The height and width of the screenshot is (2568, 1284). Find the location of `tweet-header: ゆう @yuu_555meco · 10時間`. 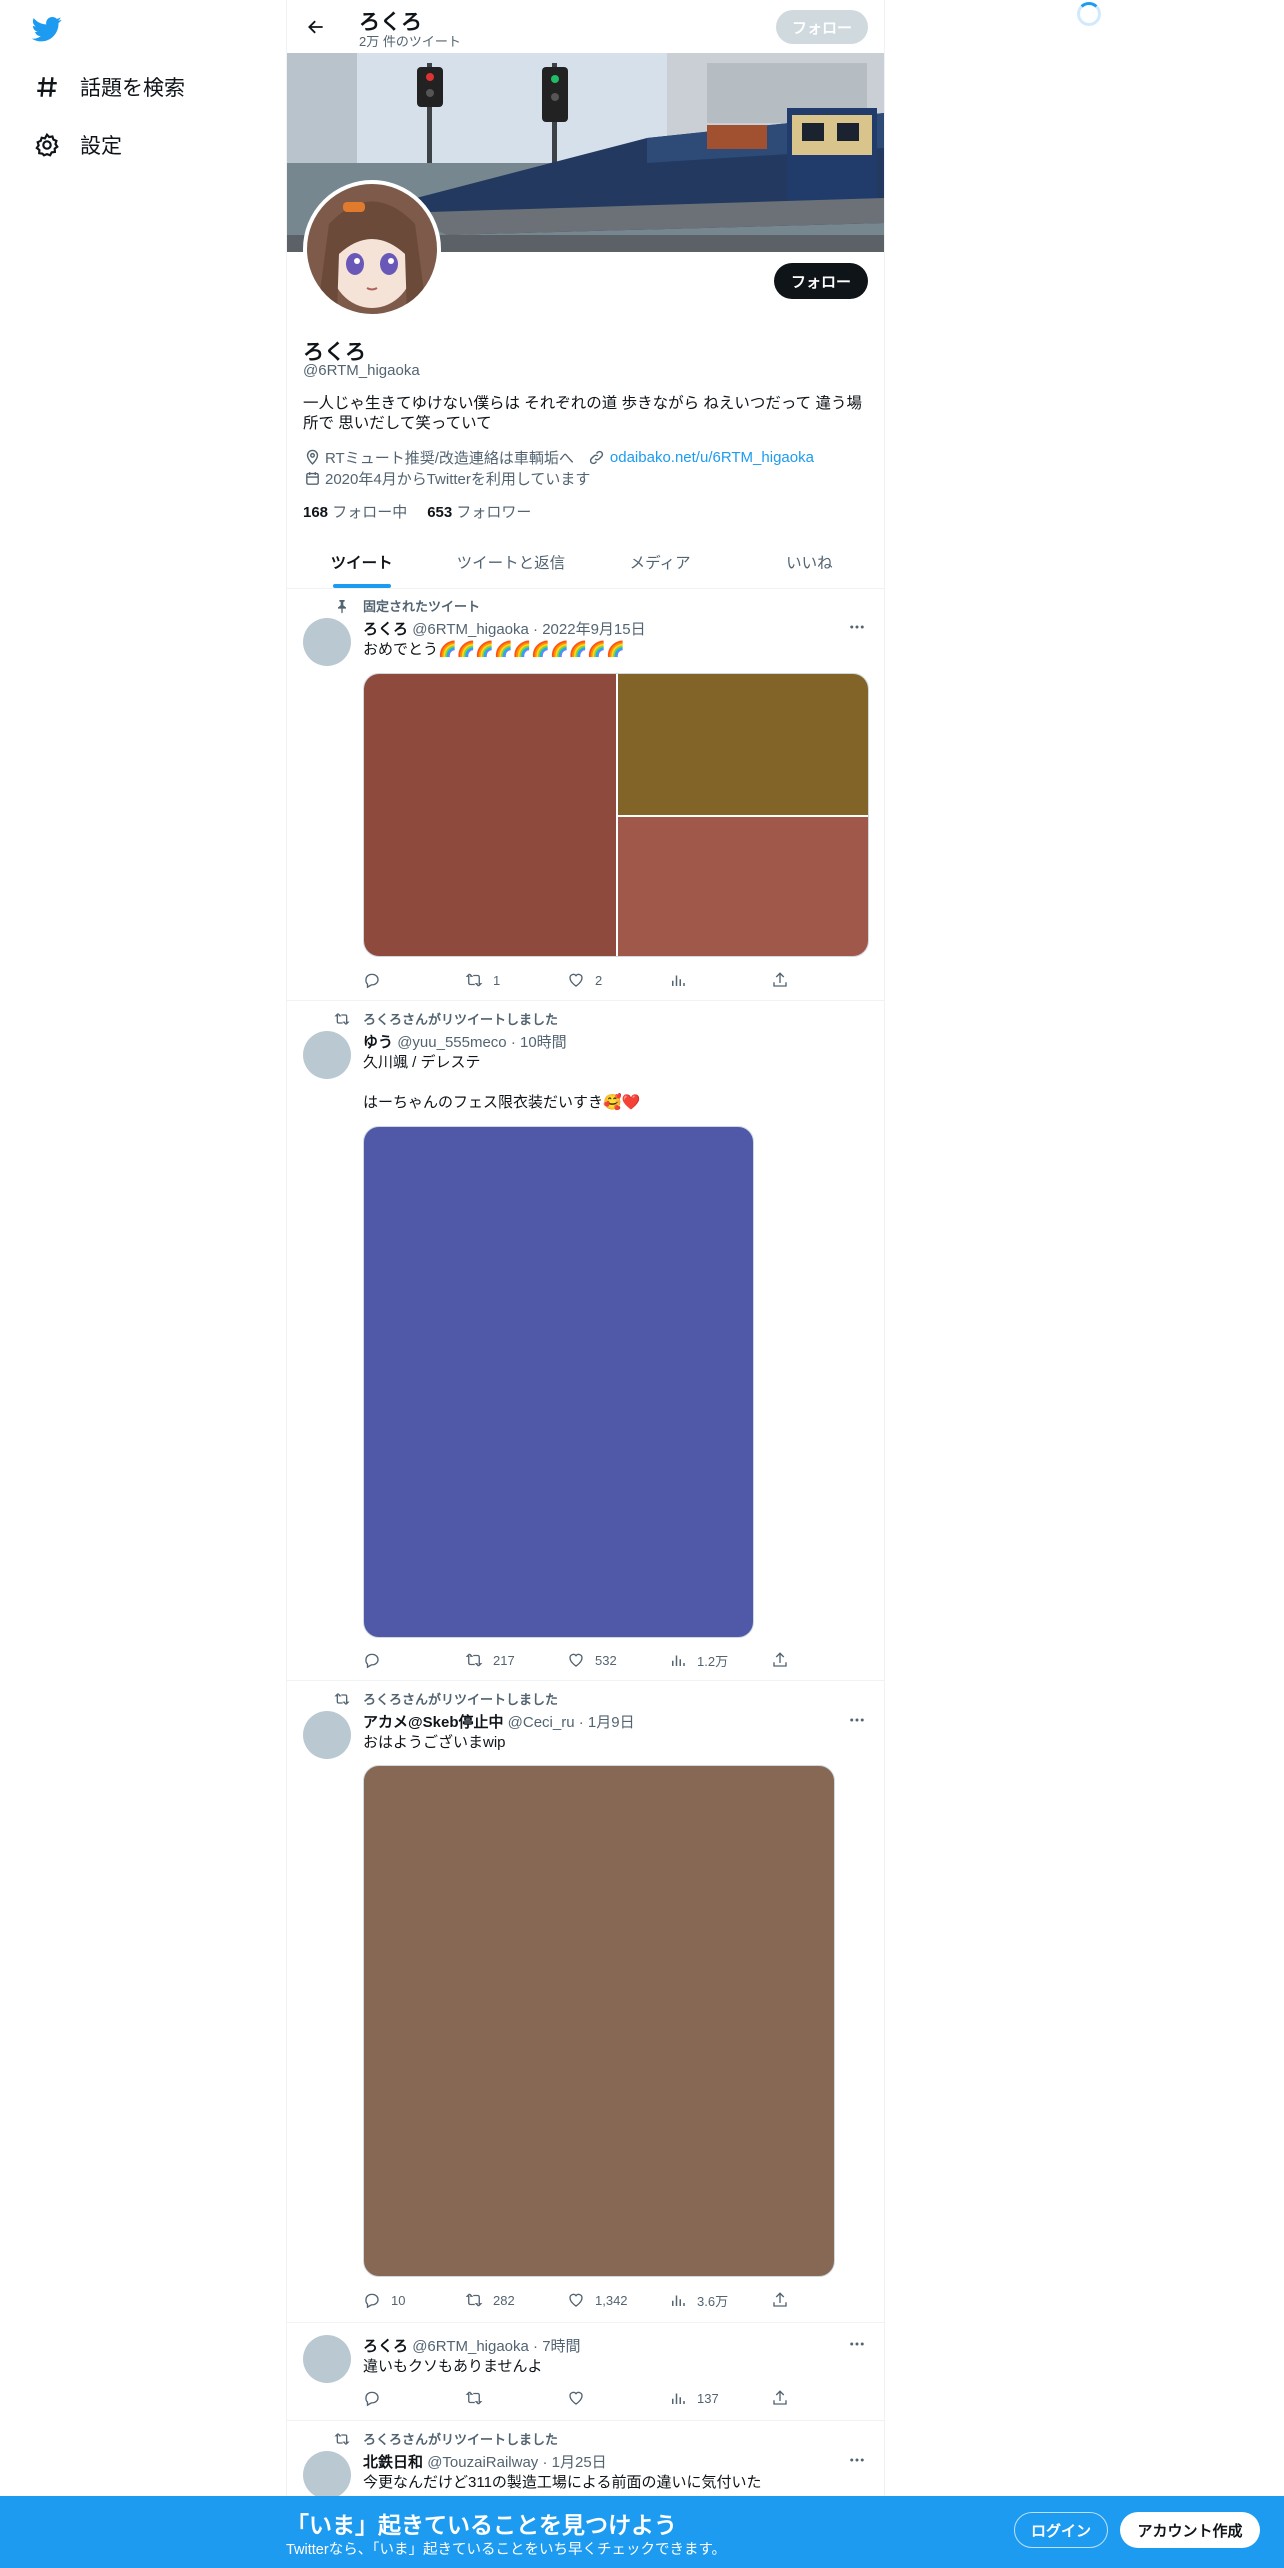

tweet-header: ゆう @yuu_555meco · 10時間 is located at coordinates (465, 1042).